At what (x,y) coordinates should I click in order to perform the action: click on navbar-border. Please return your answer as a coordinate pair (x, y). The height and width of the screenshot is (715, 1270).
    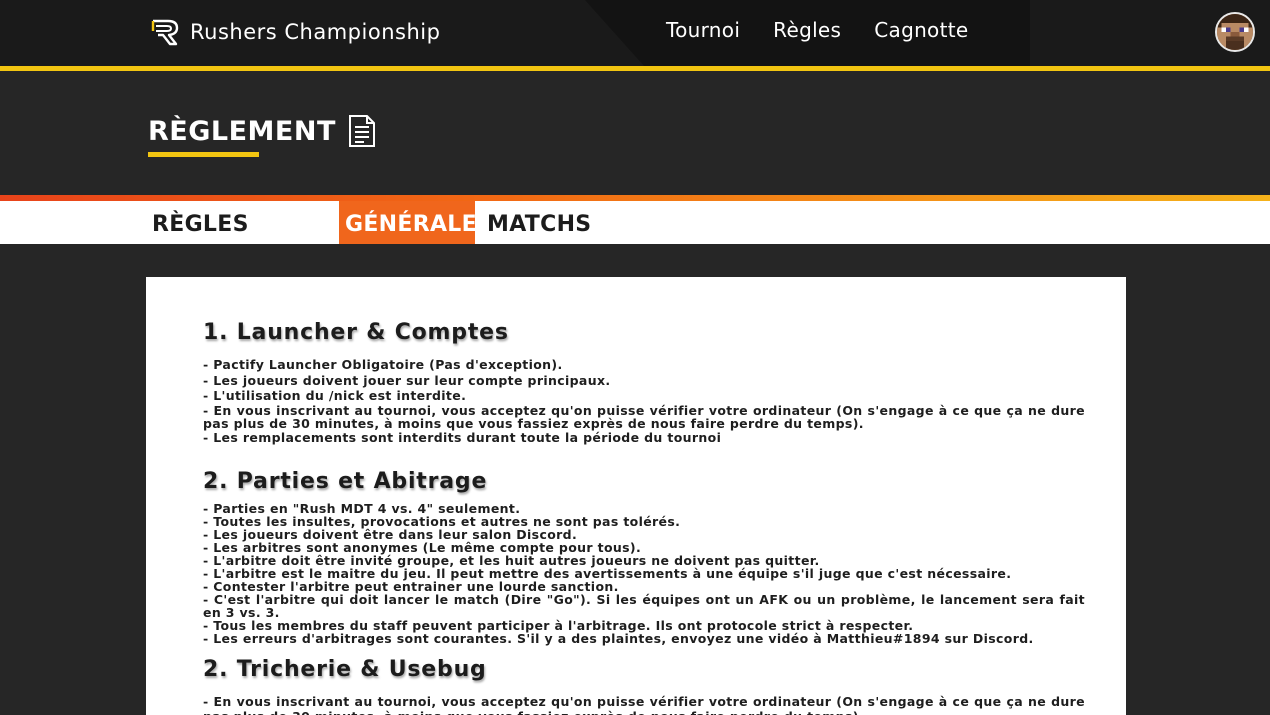
    Looking at the image, I should click on (635, 68).